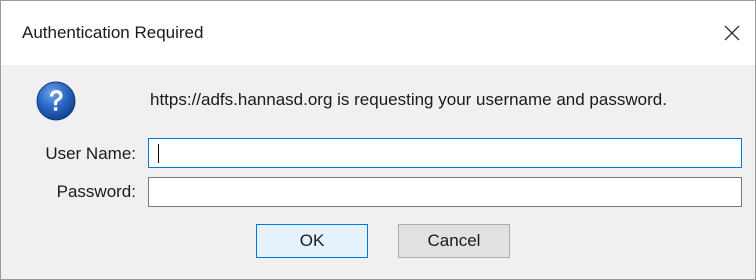 The image size is (756, 280). Describe the element at coordinates (90, 153) in the screenshot. I see `username-label: User Name:` at that location.